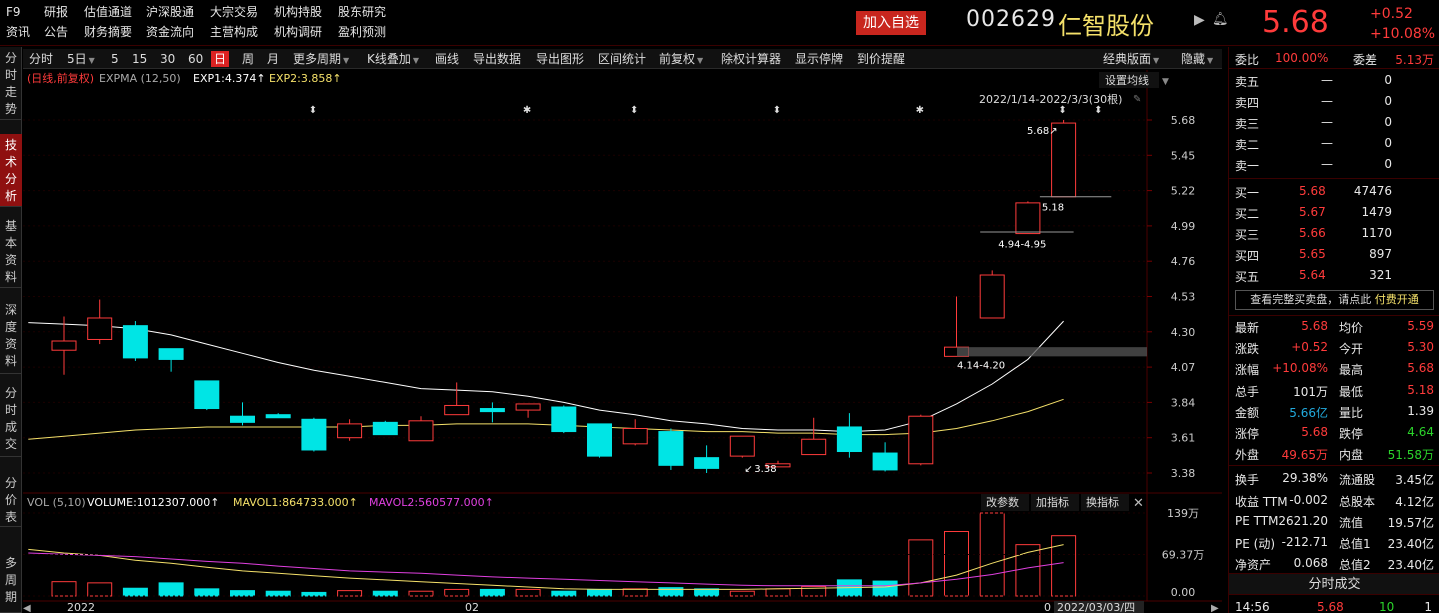 The height and width of the screenshot is (613, 1439). What do you see at coordinates (681, 60) in the screenshot?
I see `fq-select: 前复权 ▼` at bounding box center [681, 60].